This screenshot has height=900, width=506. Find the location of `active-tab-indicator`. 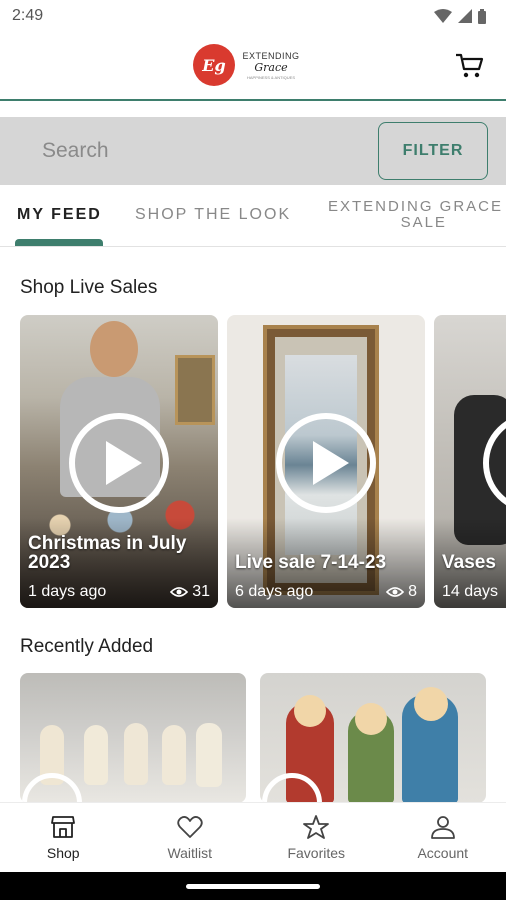

active-tab-indicator is located at coordinates (59, 242).